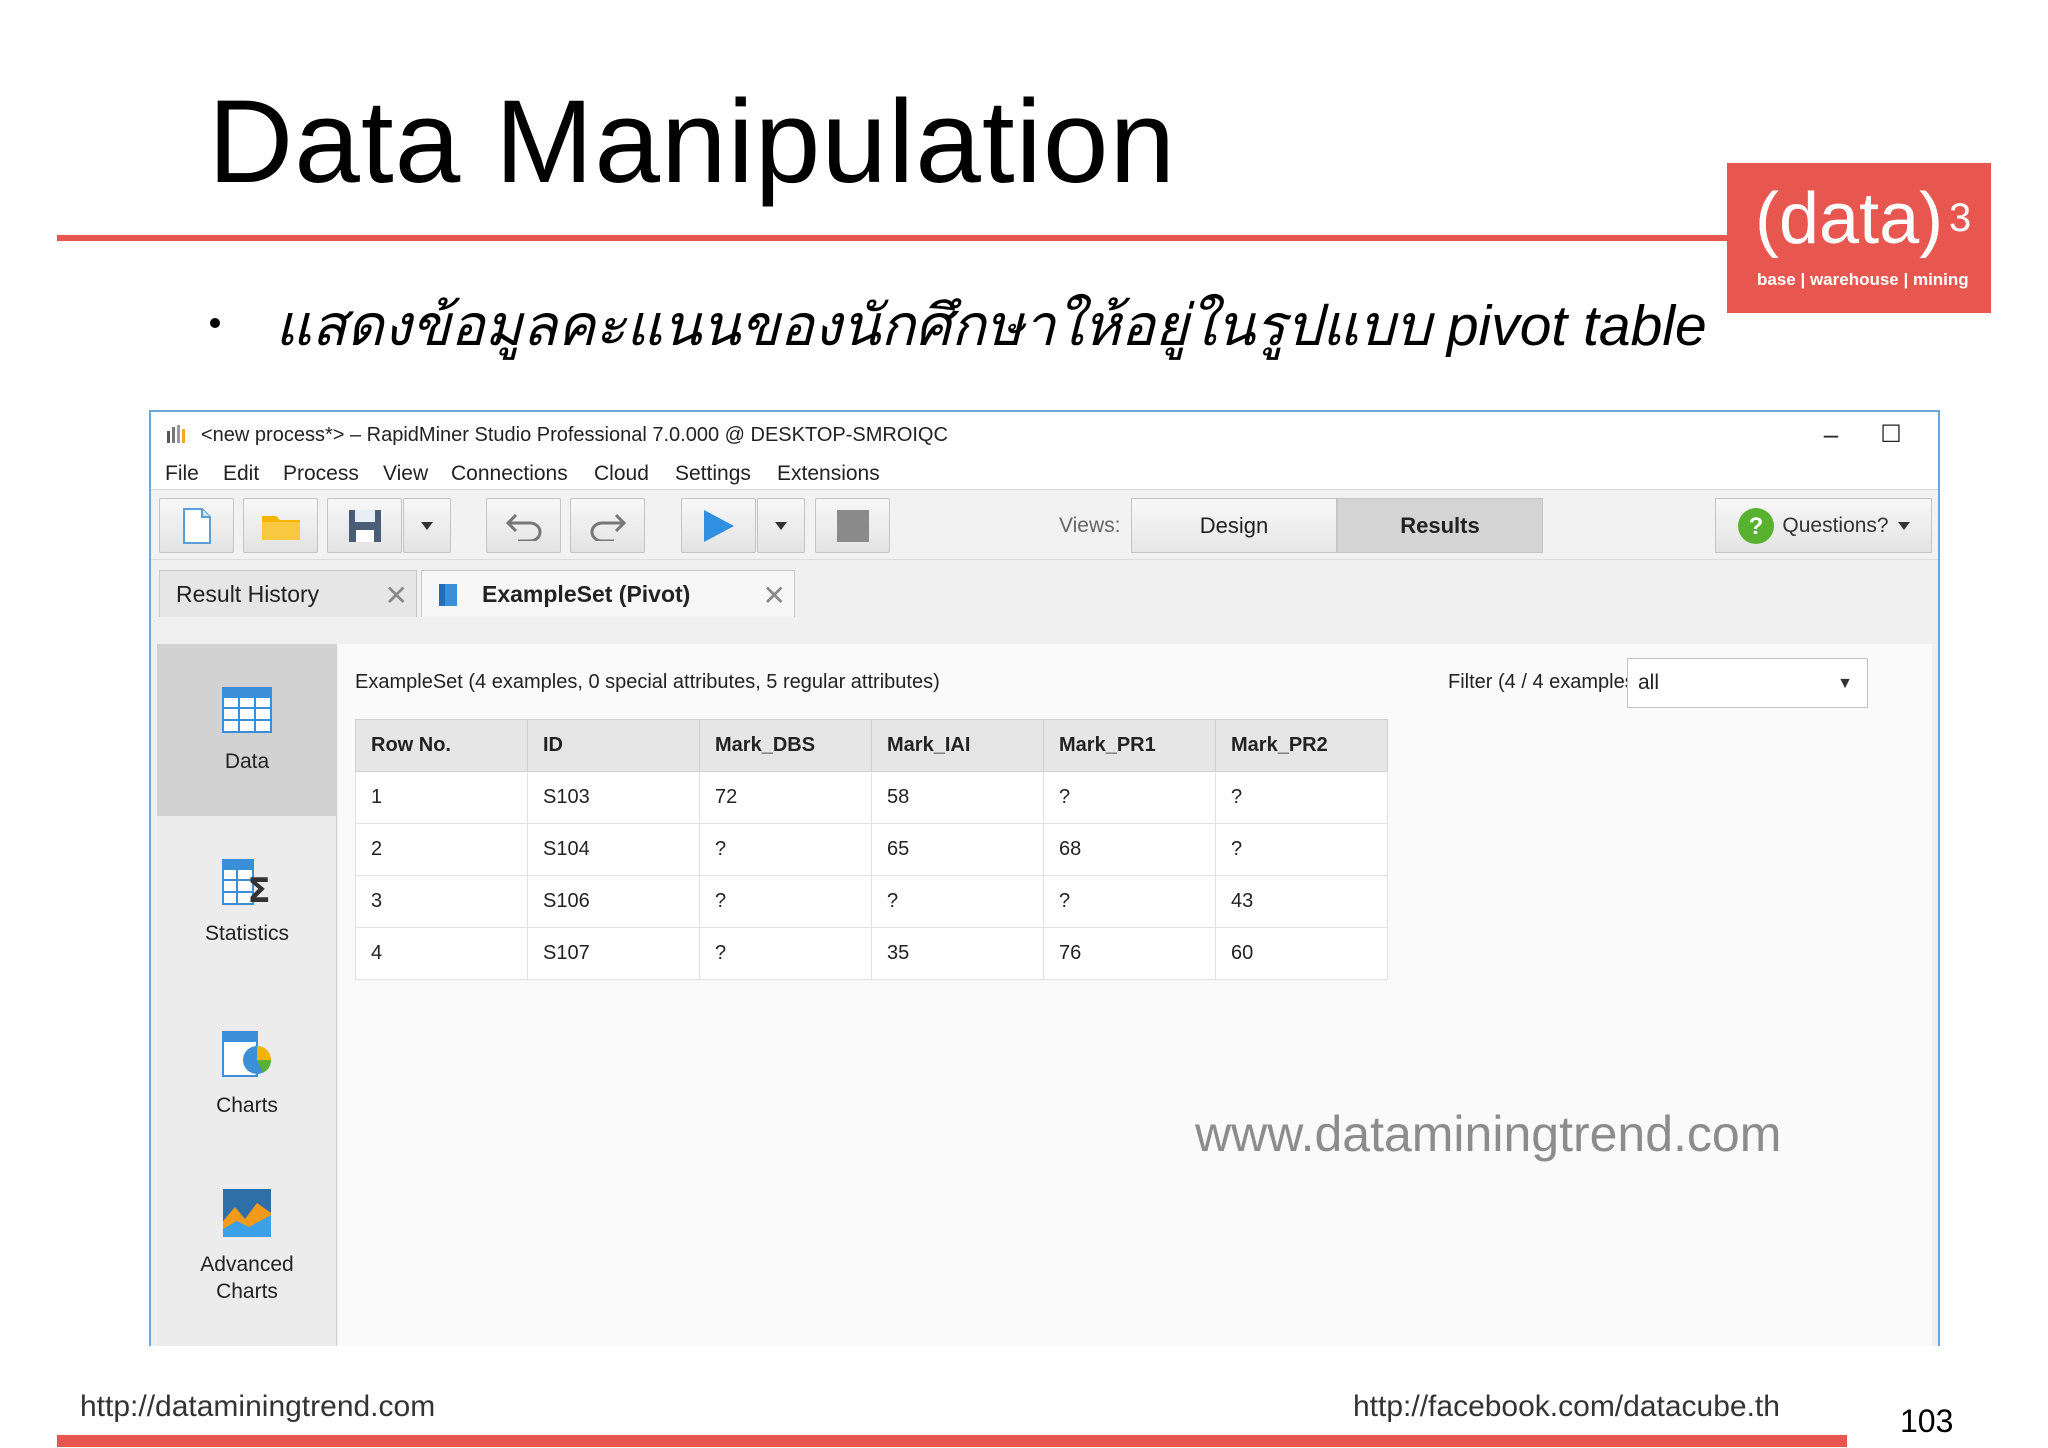 Image resolution: width=2048 pixels, height=1448 pixels. What do you see at coordinates (1903, 525) in the screenshot?
I see `chevron-down-icon` at bounding box center [1903, 525].